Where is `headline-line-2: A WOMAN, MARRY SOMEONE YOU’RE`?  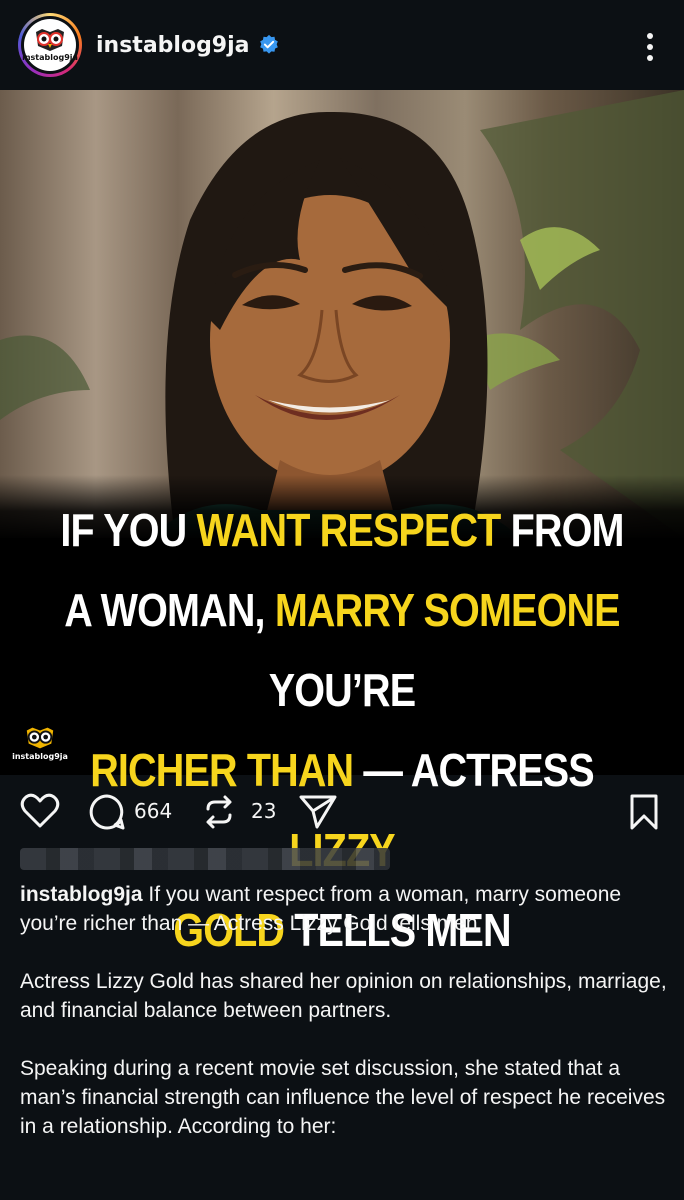 headline-line-2: A WOMAN, MARRY SOMEONE YOU’RE is located at coordinates (342, 650).